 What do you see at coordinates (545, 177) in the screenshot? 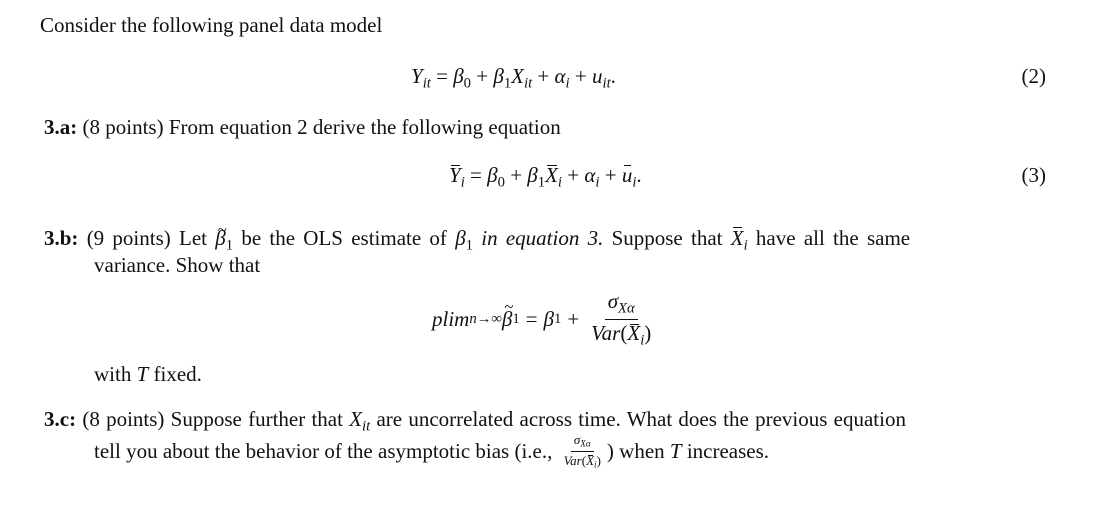
I see `equation-3: Yi = β0 + β1Xi + αi + ui.` at bounding box center [545, 177].